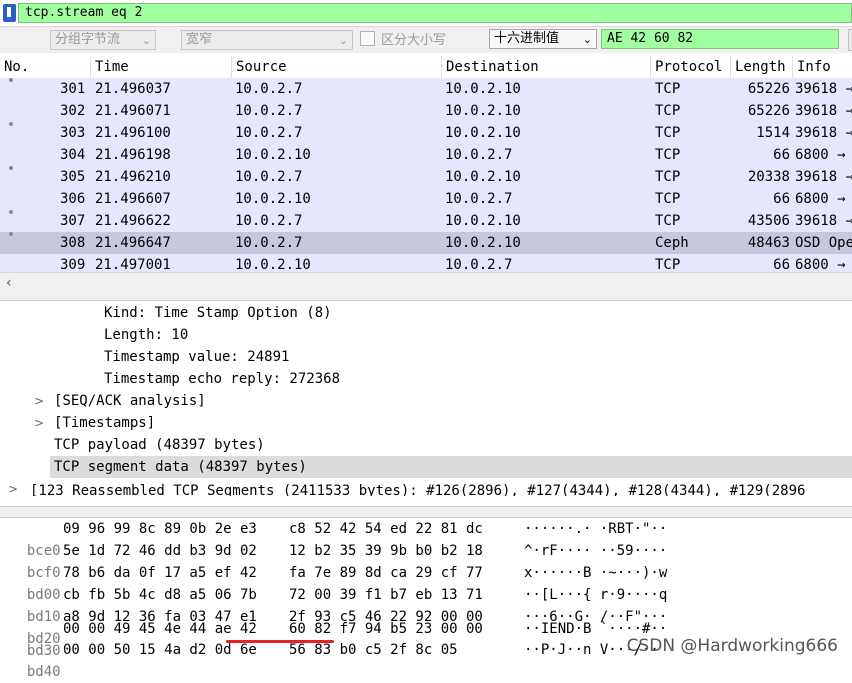 The width and height of the screenshot is (852, 683). What do you see at coordinates (414, 40) in the screenshot?
I see `case-sensitive-label: 区分大小写` at bounding box center [414, 40].